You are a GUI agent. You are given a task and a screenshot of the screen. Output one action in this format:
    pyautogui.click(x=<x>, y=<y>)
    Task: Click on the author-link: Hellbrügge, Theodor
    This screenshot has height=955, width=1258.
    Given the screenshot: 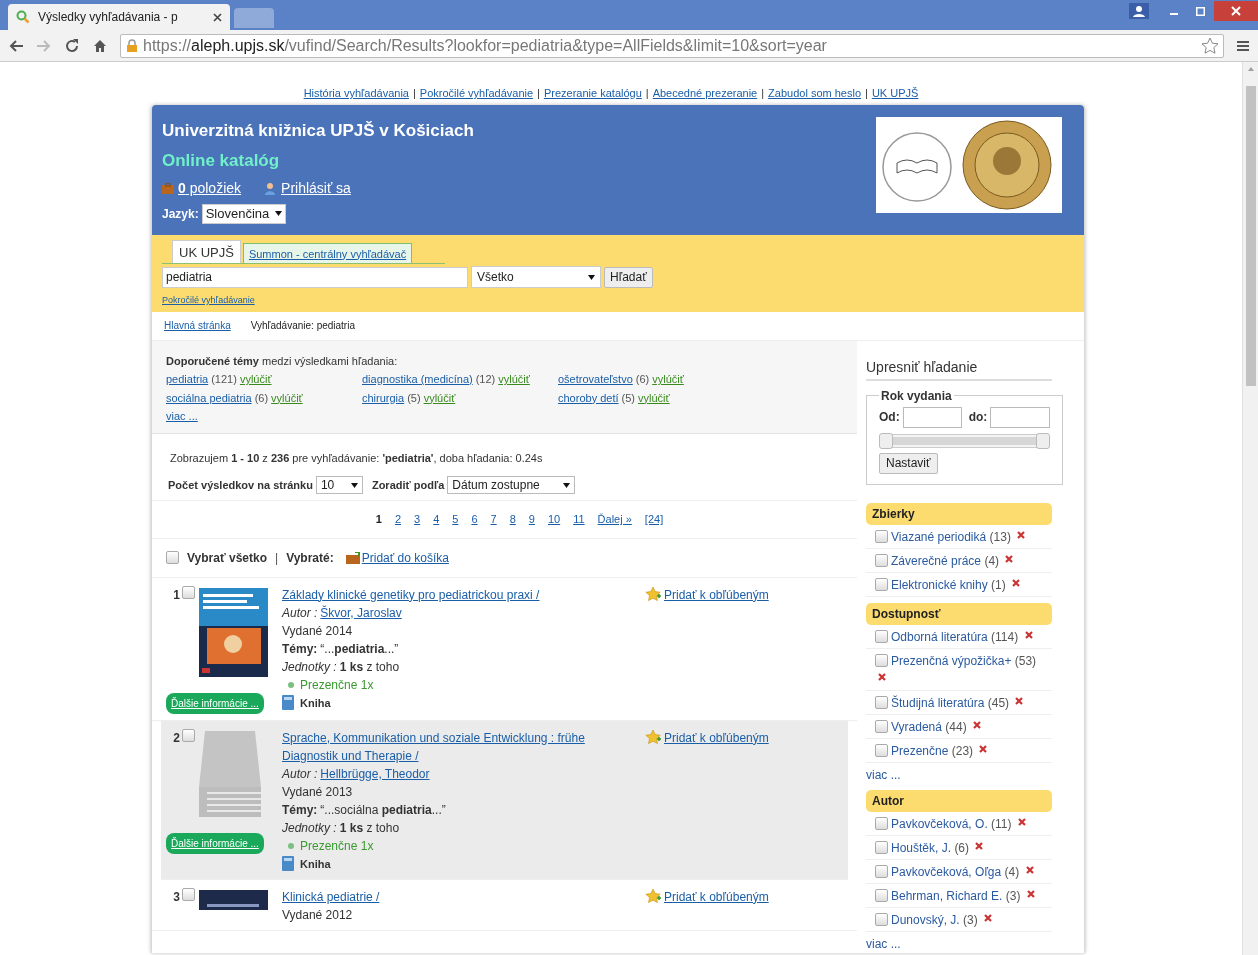 What is the action you would take?
    pyautogui.click(x=375, y=773)
    